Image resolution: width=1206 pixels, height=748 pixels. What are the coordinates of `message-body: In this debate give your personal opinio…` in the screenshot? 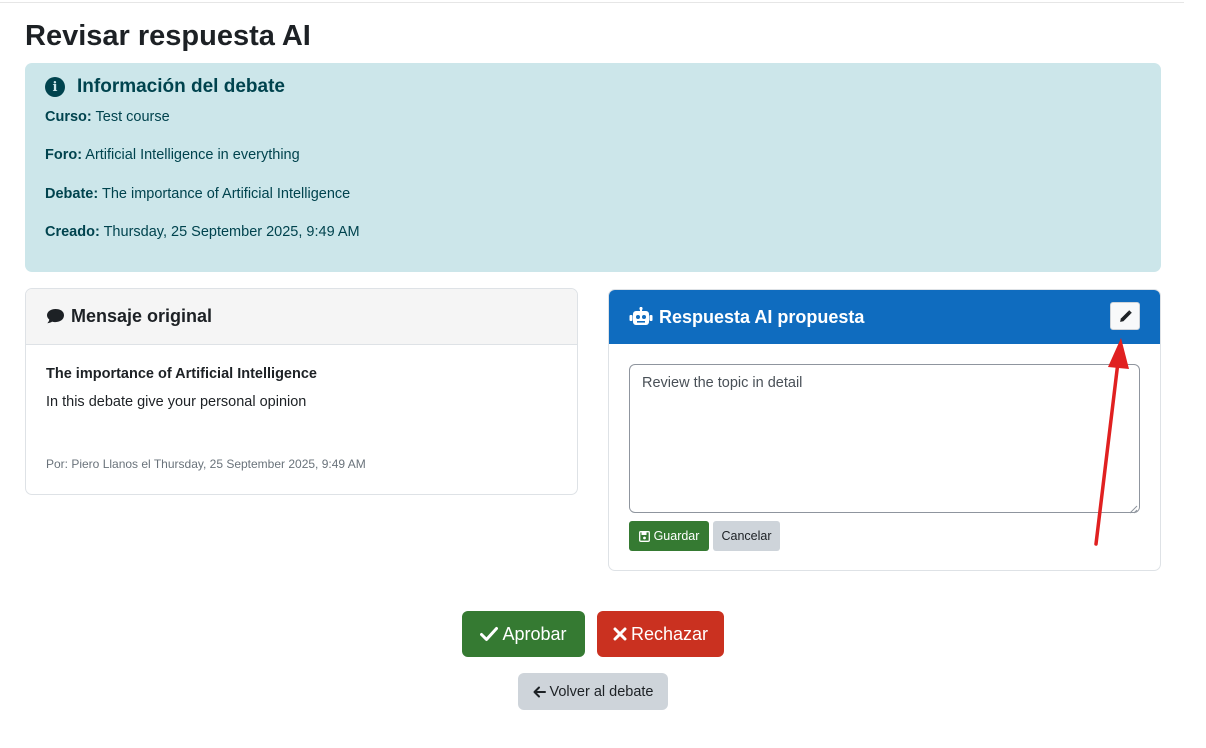 It's located at (176, 402).